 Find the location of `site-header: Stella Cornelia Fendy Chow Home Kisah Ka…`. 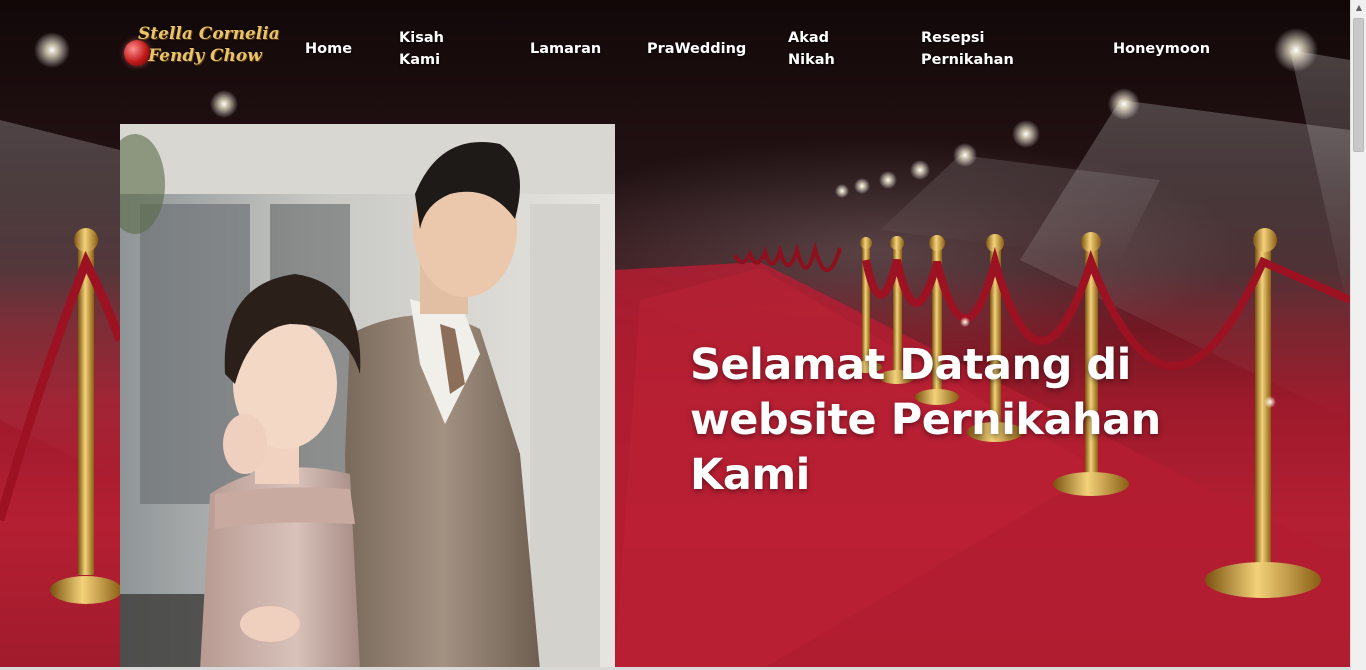

site-header: Stella Cornelia Fendy Chow Home Kisah Ka… is located at coordinates (675, 50).